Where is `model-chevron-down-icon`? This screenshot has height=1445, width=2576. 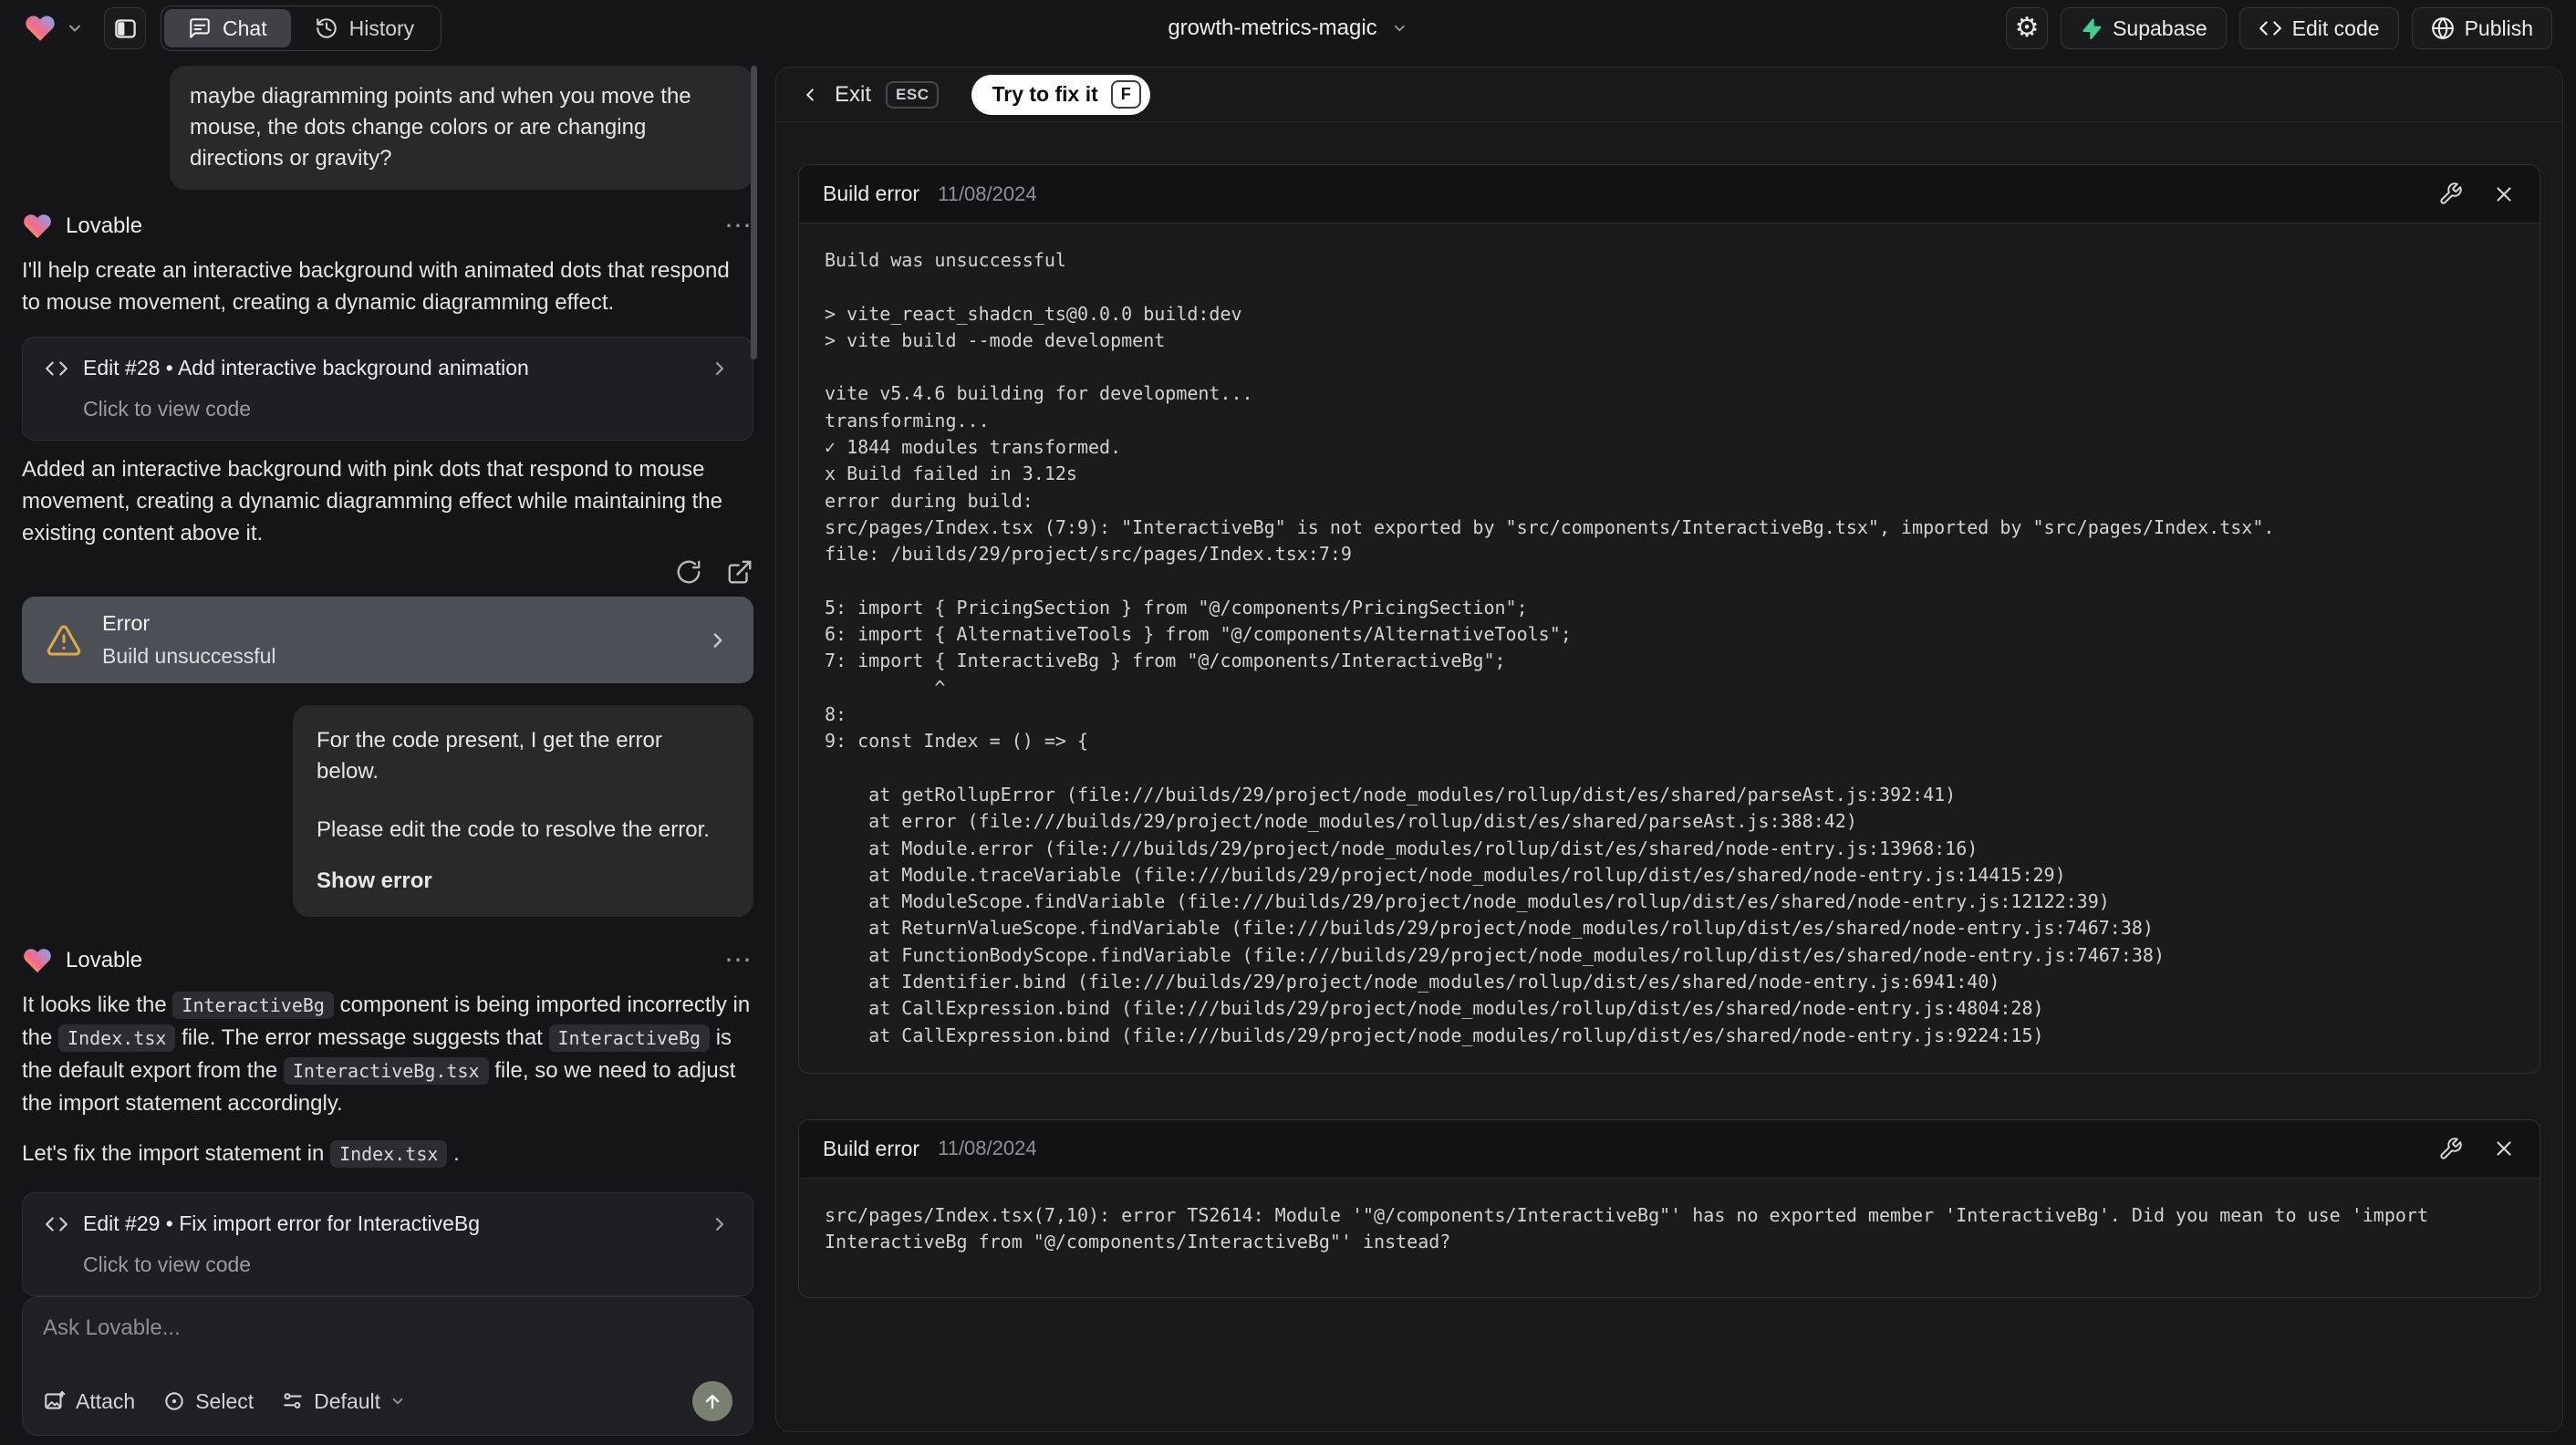 model-chevron-down-icon is located at coordinates (398, 1401).